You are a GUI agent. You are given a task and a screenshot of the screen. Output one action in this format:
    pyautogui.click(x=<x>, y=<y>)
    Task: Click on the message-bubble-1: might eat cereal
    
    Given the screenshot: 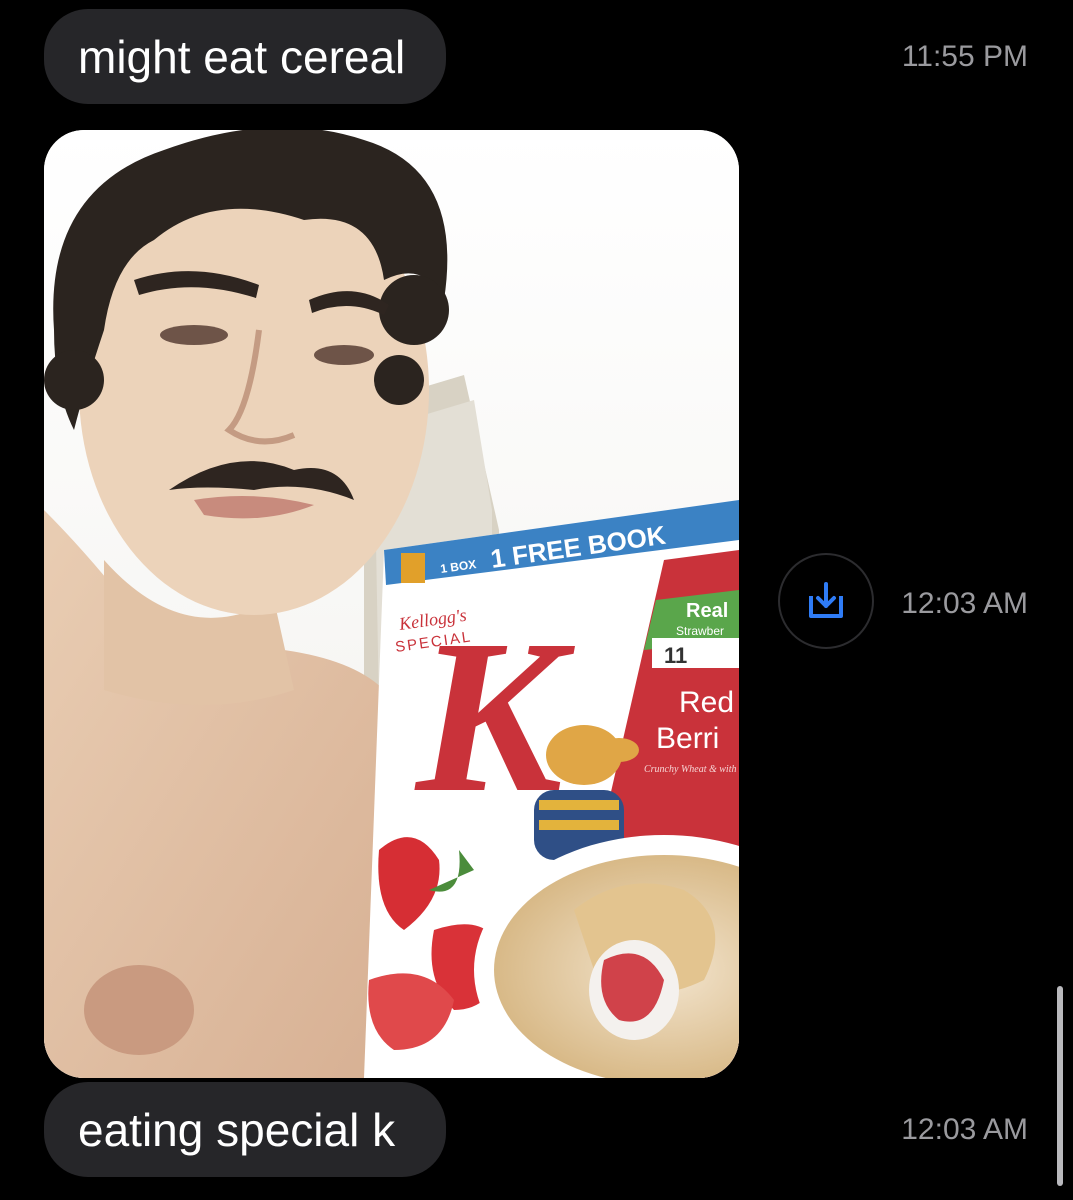 What is the action you would take?
    pyautogui.click(x=245, y=56)
    